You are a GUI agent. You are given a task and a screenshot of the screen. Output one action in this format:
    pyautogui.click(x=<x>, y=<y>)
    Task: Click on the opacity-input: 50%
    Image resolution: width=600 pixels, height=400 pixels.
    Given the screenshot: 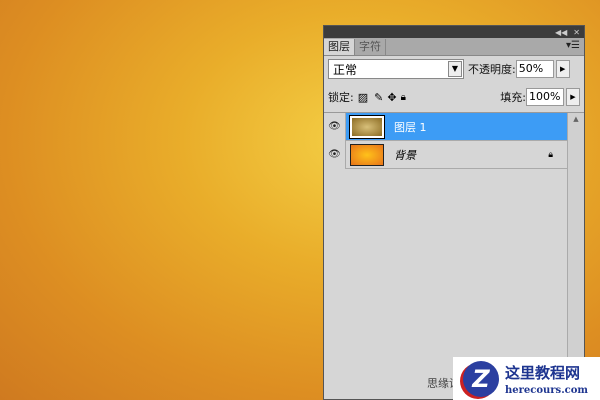 What is the action you would take?
    pyautogui.click(x=534, y=69)
    